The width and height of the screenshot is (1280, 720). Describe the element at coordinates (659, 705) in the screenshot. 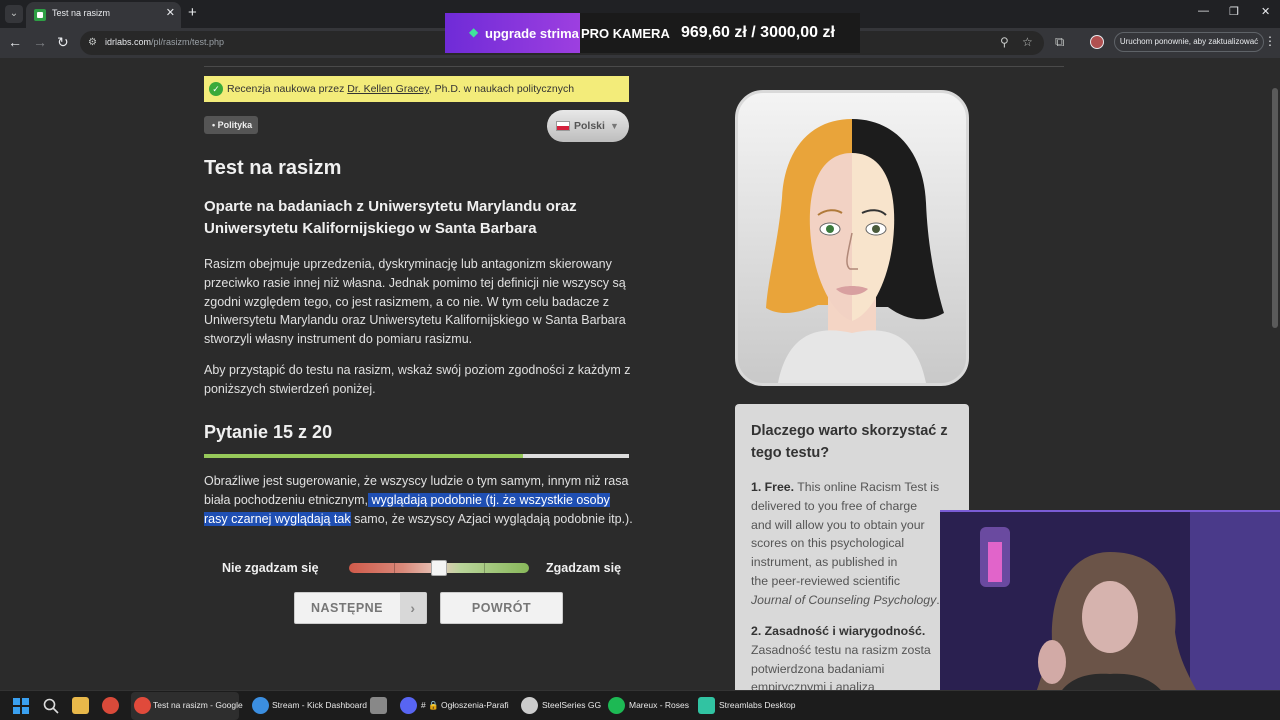

I see `taskbar-item-label: Mareux - Roses` at that location.